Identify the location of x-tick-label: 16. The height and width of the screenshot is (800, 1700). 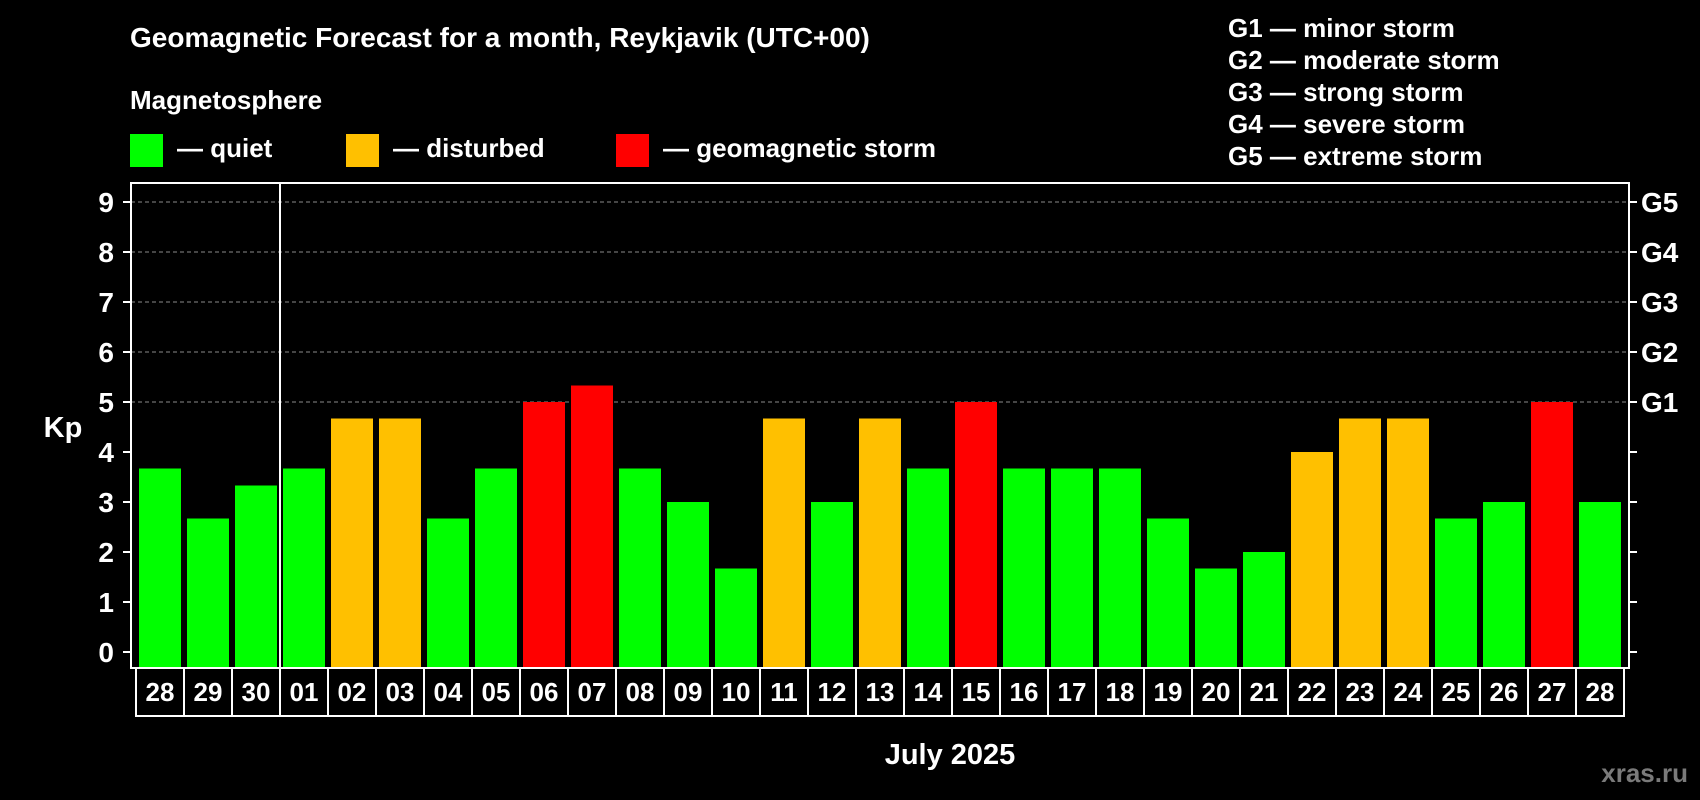
(1024, 692).